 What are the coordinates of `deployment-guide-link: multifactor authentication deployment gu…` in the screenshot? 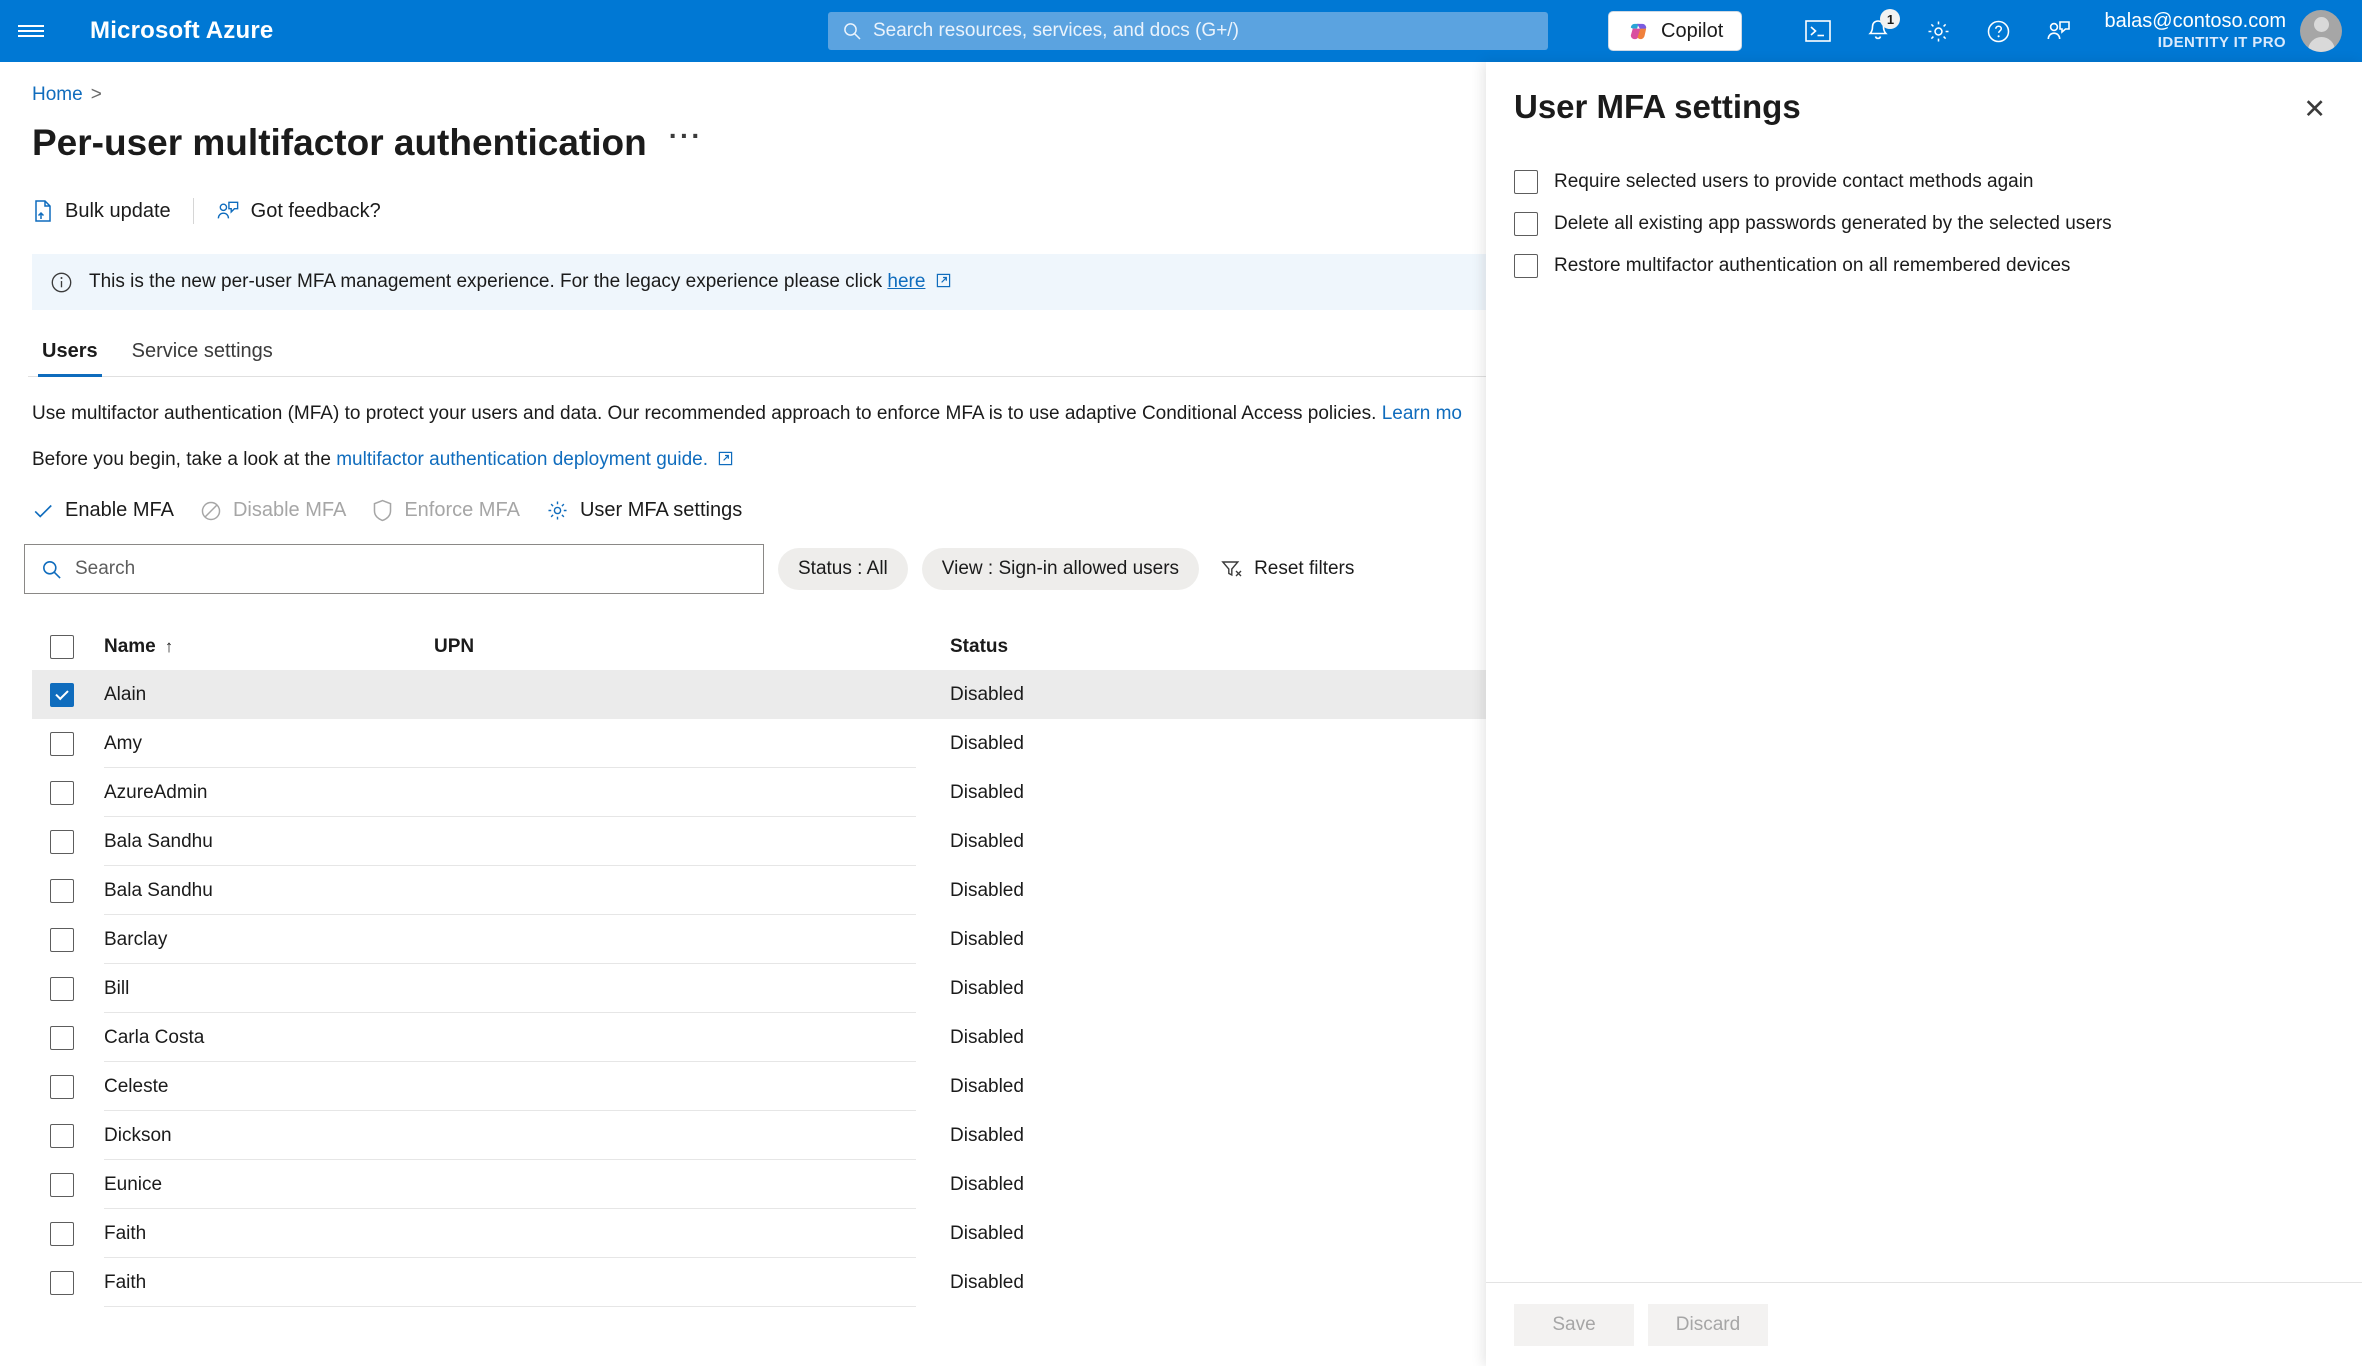 It's located at (522, 459).